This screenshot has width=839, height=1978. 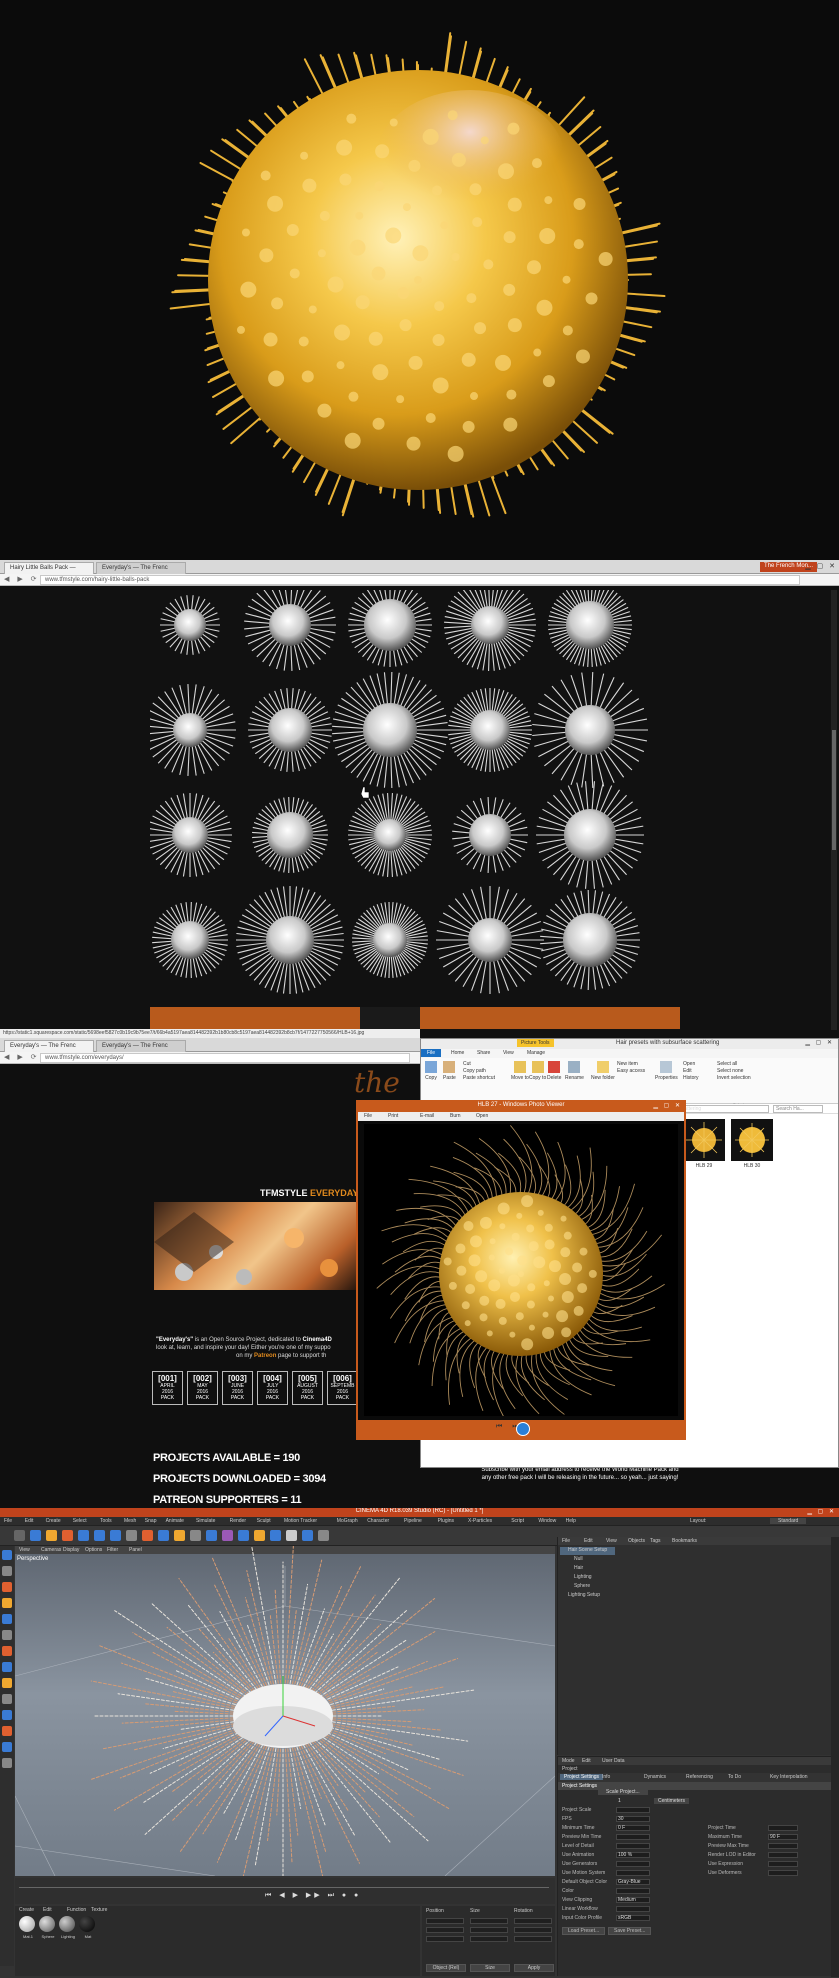 I want to click on c4d-menu-mograph: MoGraph, so click(x=347, y=1521).